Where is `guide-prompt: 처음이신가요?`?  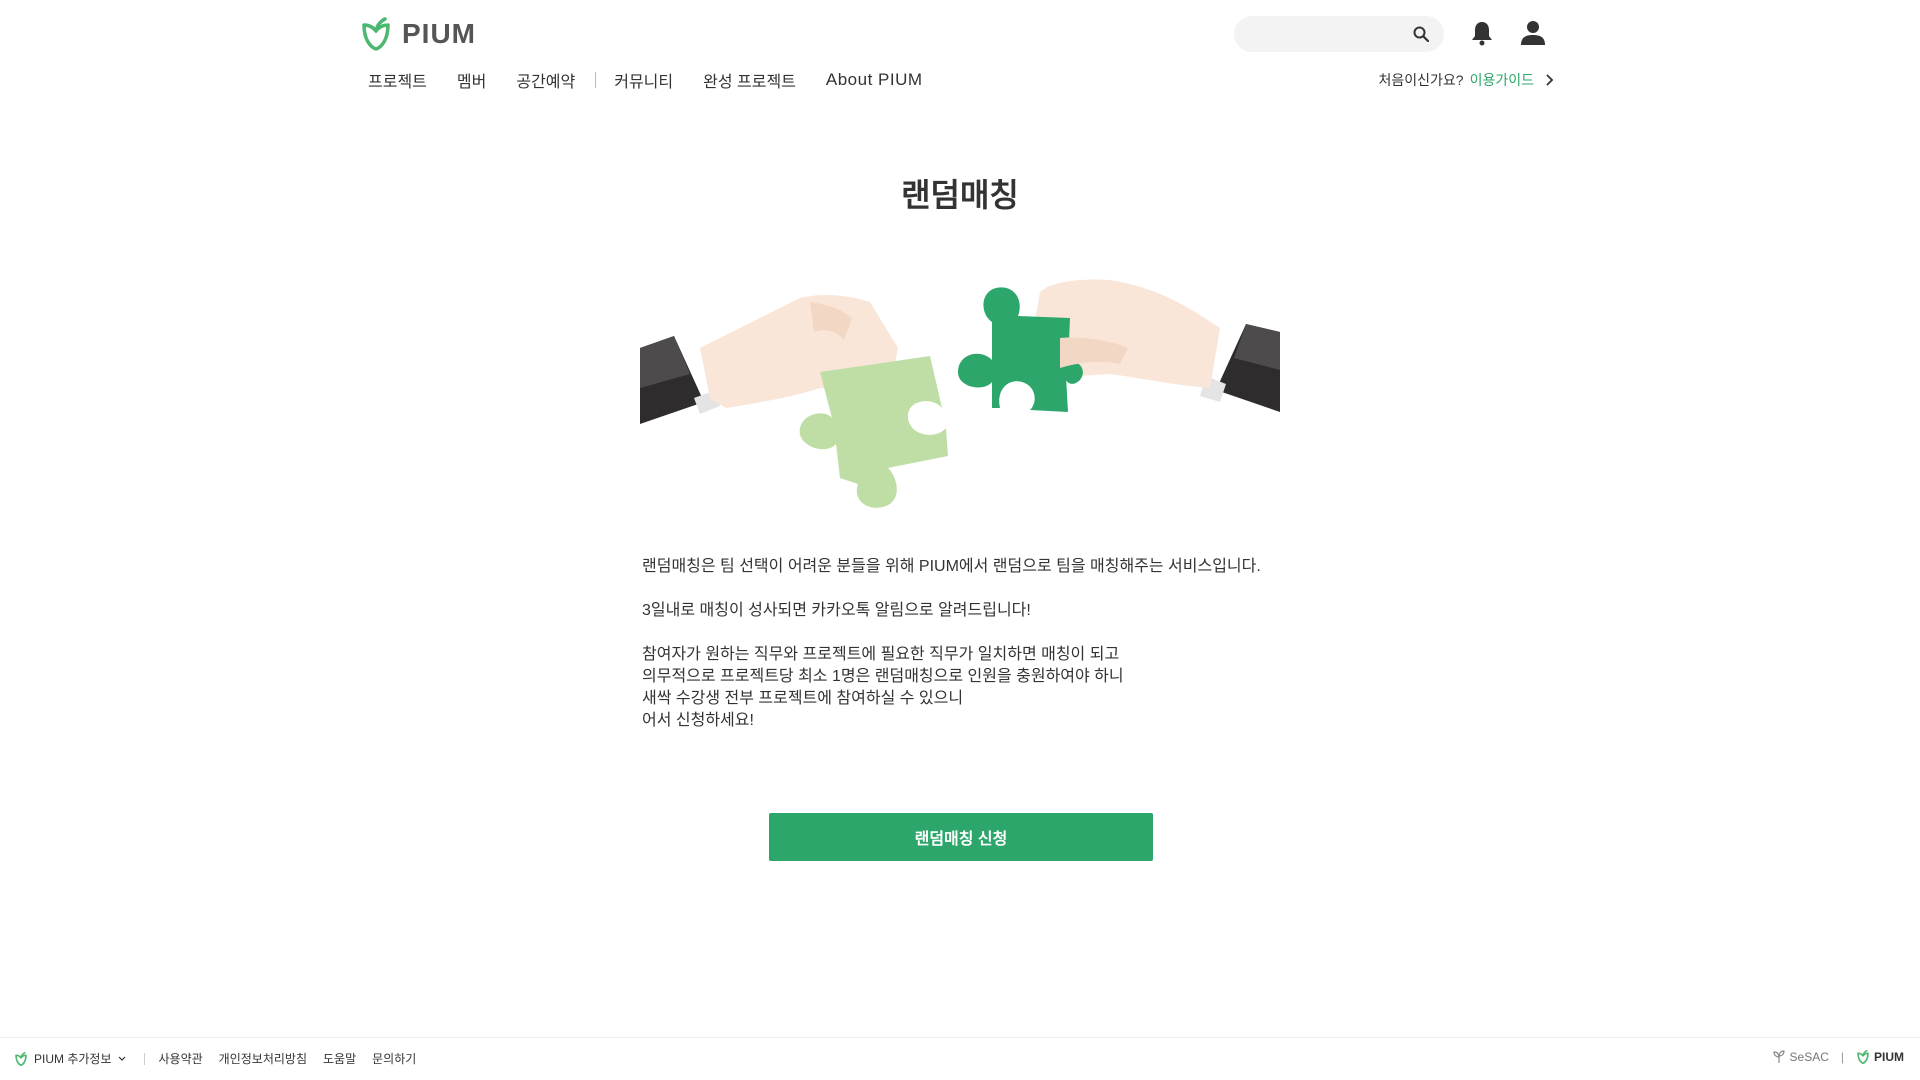 guide-prompt: 처음이신가요? is located at coordinates (1421, 80).